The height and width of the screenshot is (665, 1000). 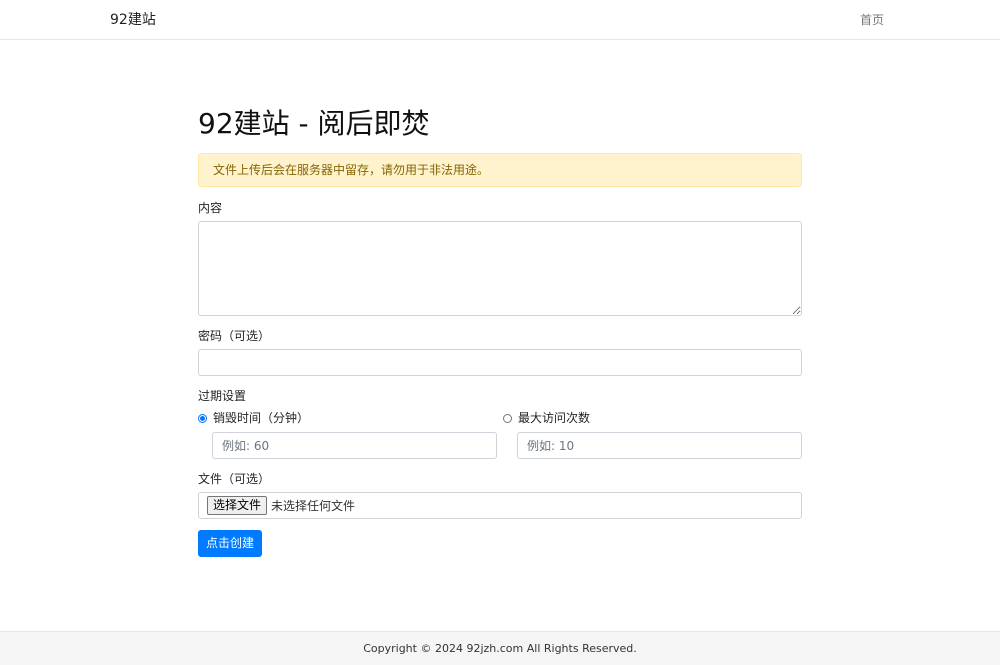 What do you see at coordinates (500, 20) in the screenshot?
I see `top-navbar: 92建站 首页` at bounding box center [500, 20].